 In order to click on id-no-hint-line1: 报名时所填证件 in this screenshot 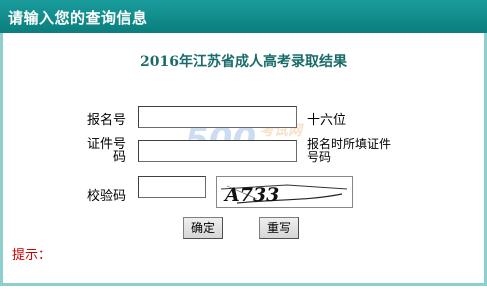, I will do `click(349, 144)`.